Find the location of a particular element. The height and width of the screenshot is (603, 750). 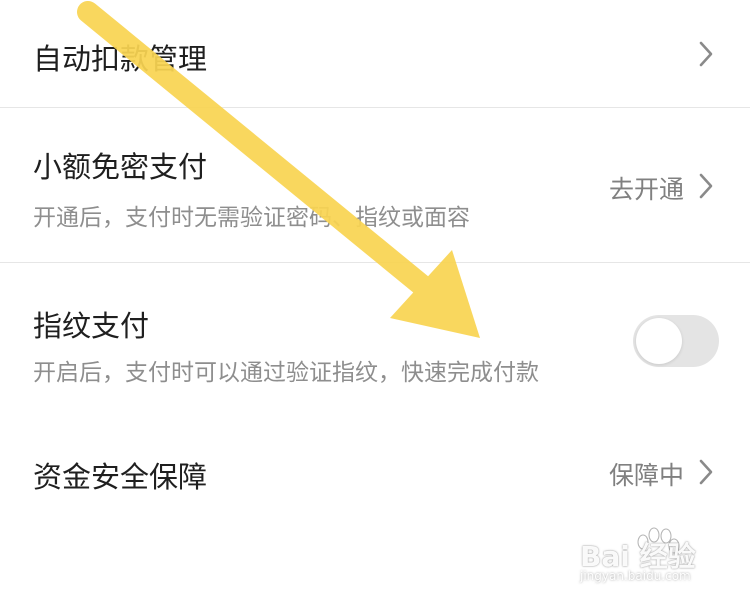

fund-security-title: 资金安全保障 is located at coordinates (120, 477).